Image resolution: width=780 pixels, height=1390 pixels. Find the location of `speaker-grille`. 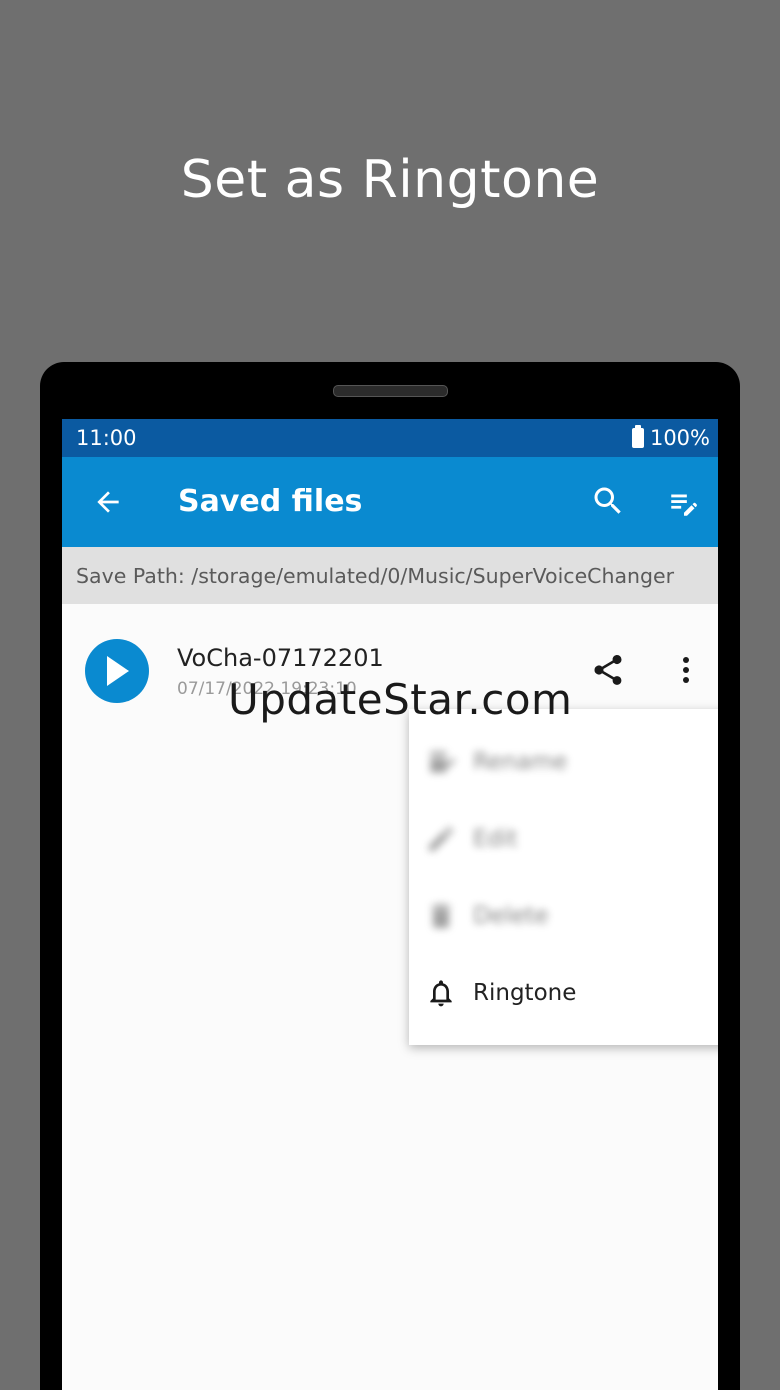

speaker-grille is located at coordinates (390, 391).